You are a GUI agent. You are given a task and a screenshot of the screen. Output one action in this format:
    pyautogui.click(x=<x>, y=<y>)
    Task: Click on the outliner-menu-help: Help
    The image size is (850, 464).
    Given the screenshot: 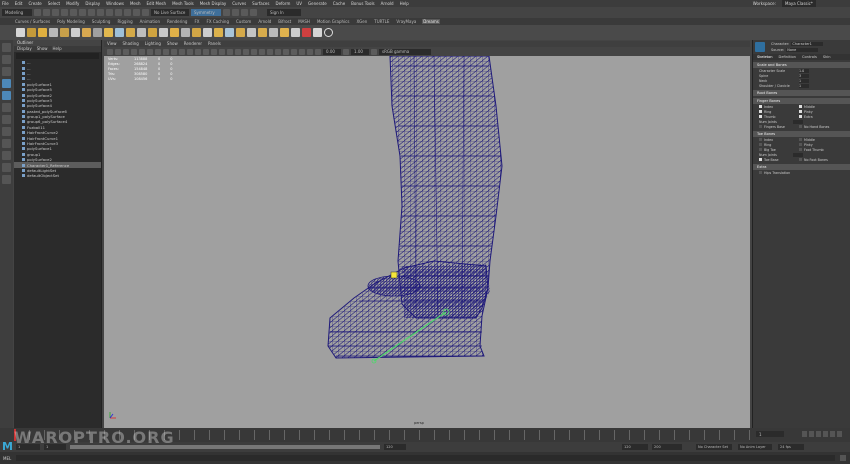 What is the action you would take?
    pyautogui.click(x=57, y=49)
    